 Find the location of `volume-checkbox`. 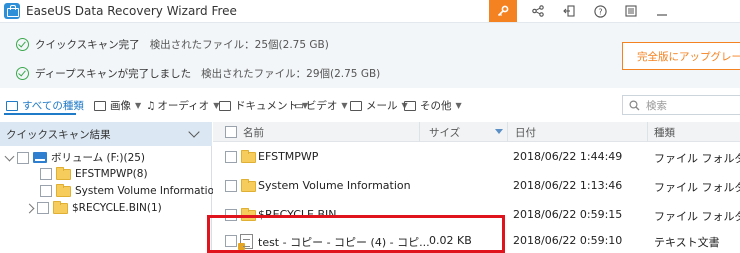

volume-checkbox is located at coordinates (23, 157).